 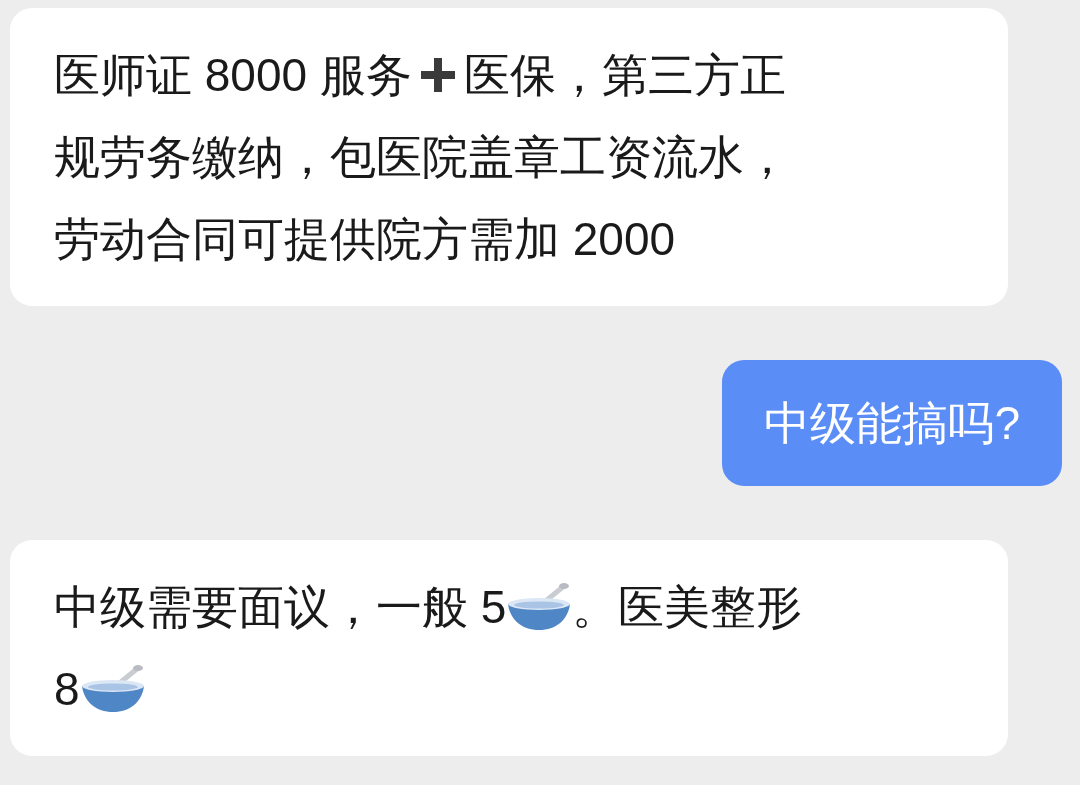 I want to click on message-text: 中级需要面议，一般 5, so click(x=280, y=607).